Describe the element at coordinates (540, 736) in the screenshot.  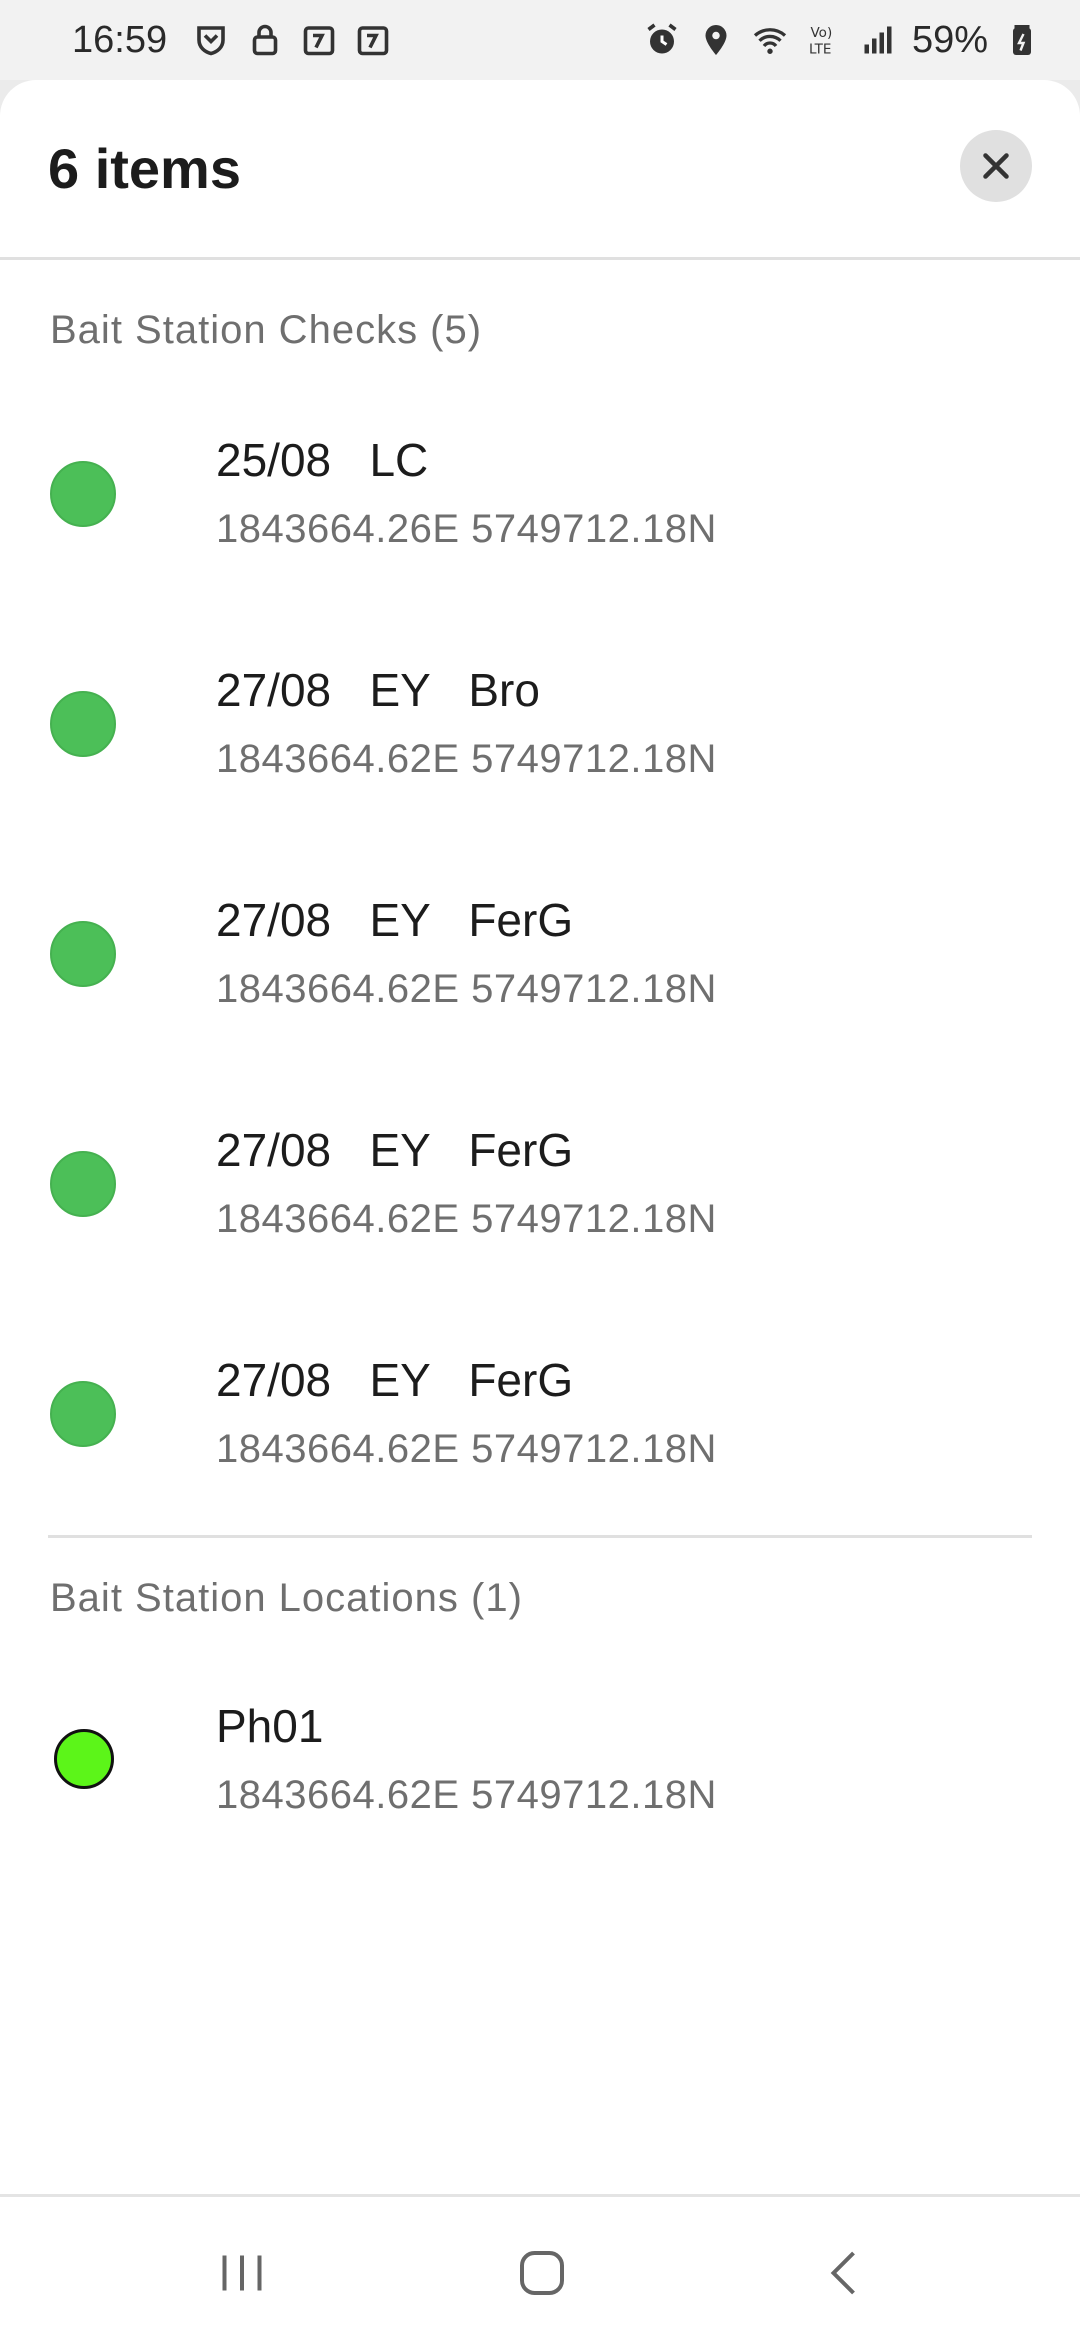
I see `list-item: 27/08 EY Bro 1843664.62E 5749712.18N` at that location.